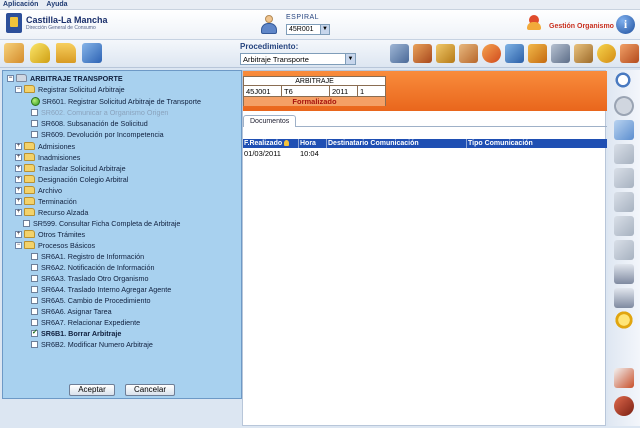 This screenshot has height=428, width=640. What do you see at coordinates (40, 53) in the screenshot?
I see `lightbulb-icon` at bounding box center [40, 53].